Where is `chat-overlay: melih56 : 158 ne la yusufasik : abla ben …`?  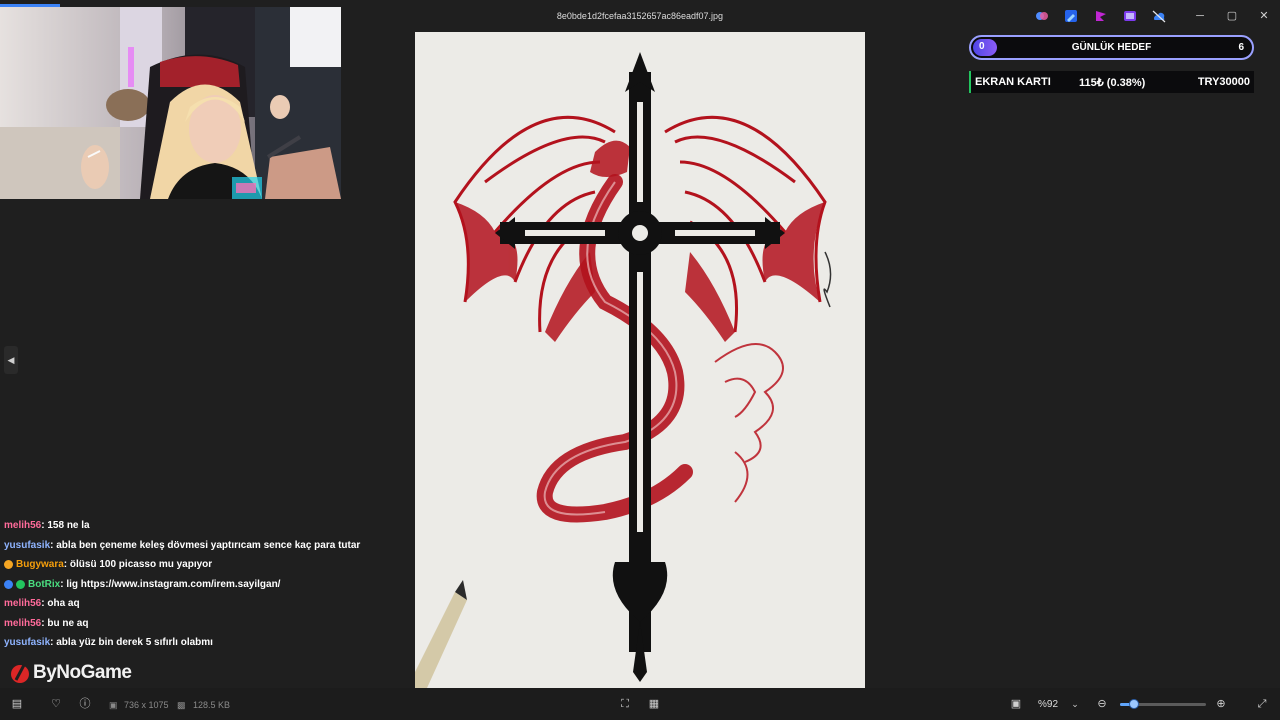
chat-overlay: melih56 : 158 ne la yusufasik : abla ben … is located at coordinates (204, 584).